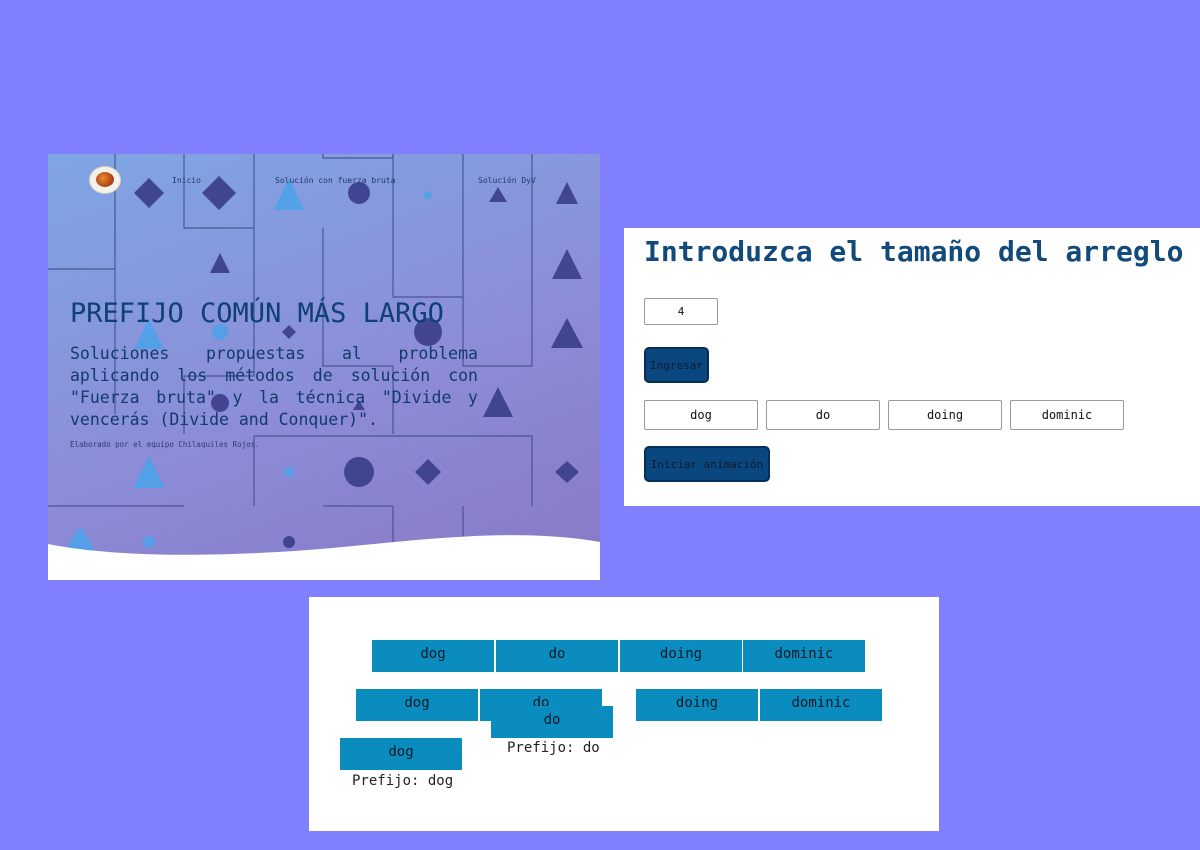 Image resolution: width=1200 pixels, height=850 pixels. Describe the element at coordinates (324, 557) in the screenshot. I see `wave-divider` at that location.